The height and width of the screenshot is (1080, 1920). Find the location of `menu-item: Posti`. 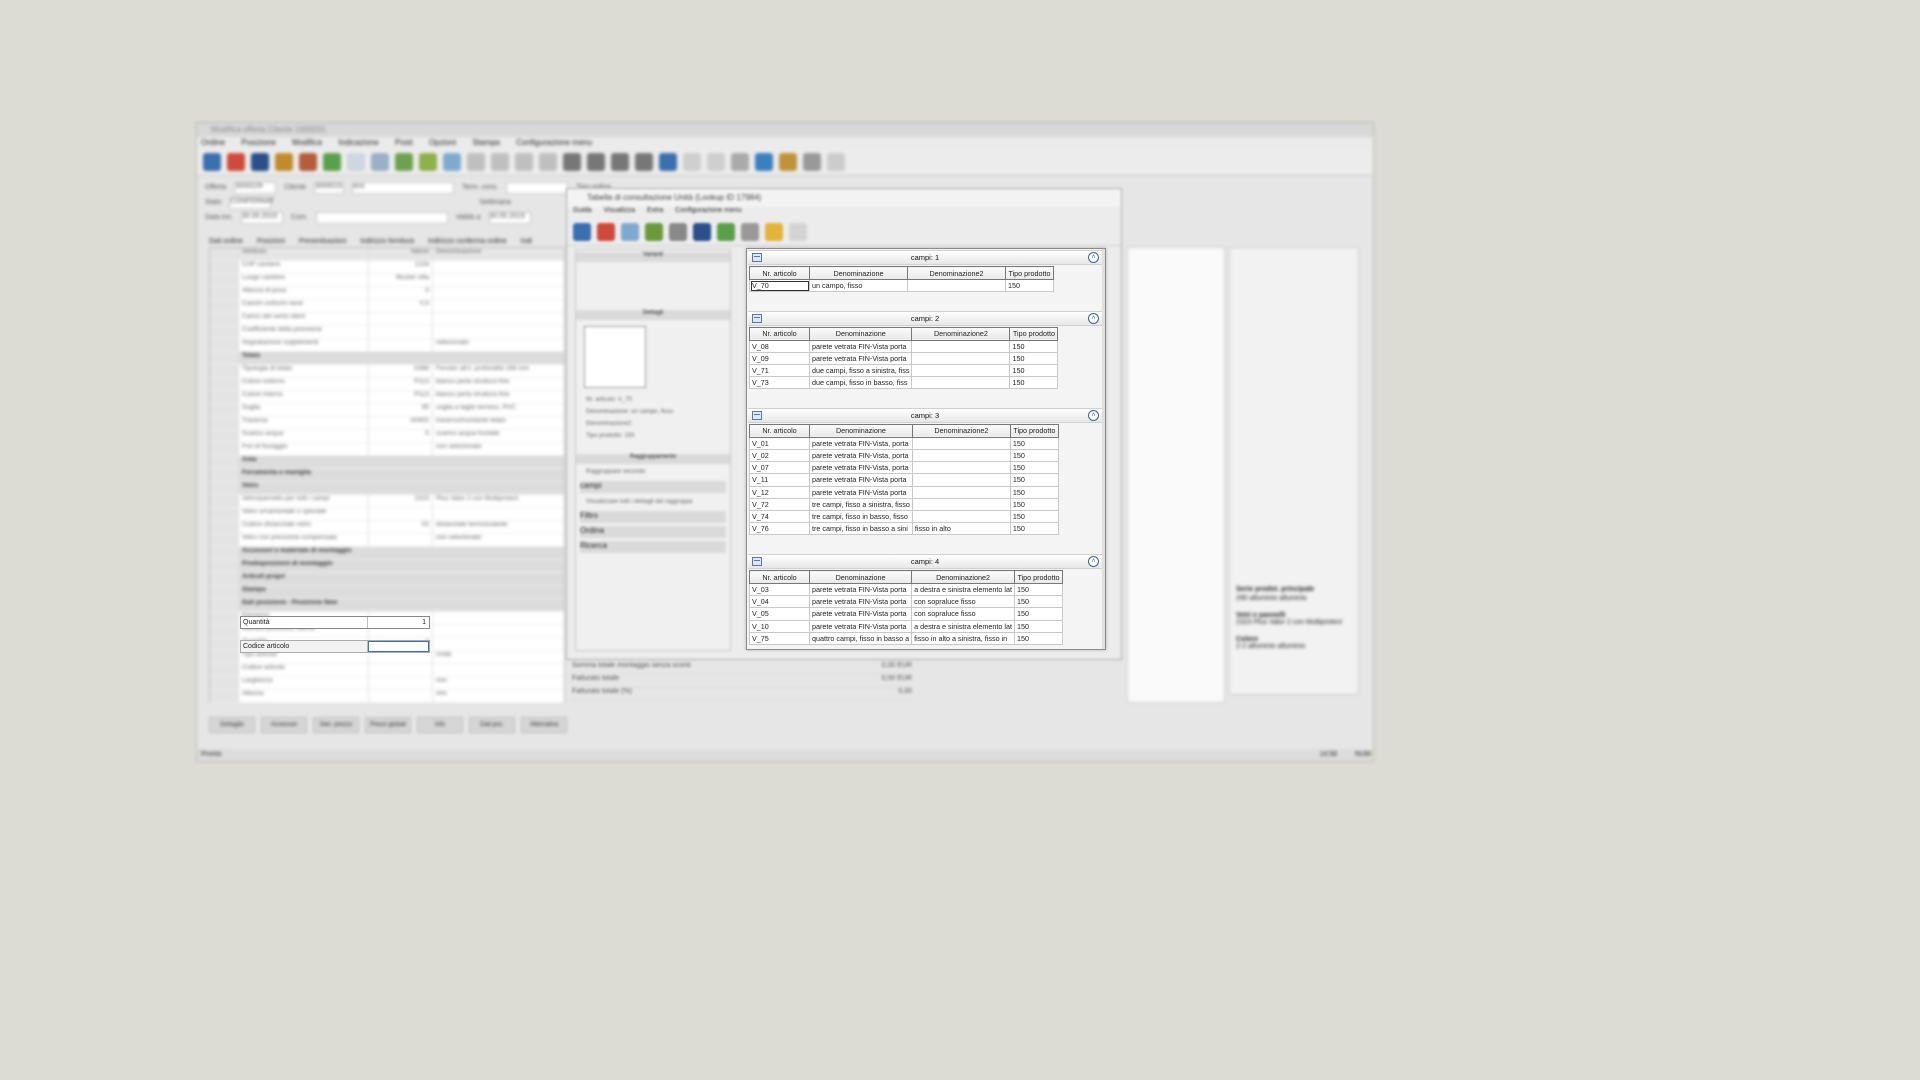

menu-item: Posti is located at coordinates (404, 142).